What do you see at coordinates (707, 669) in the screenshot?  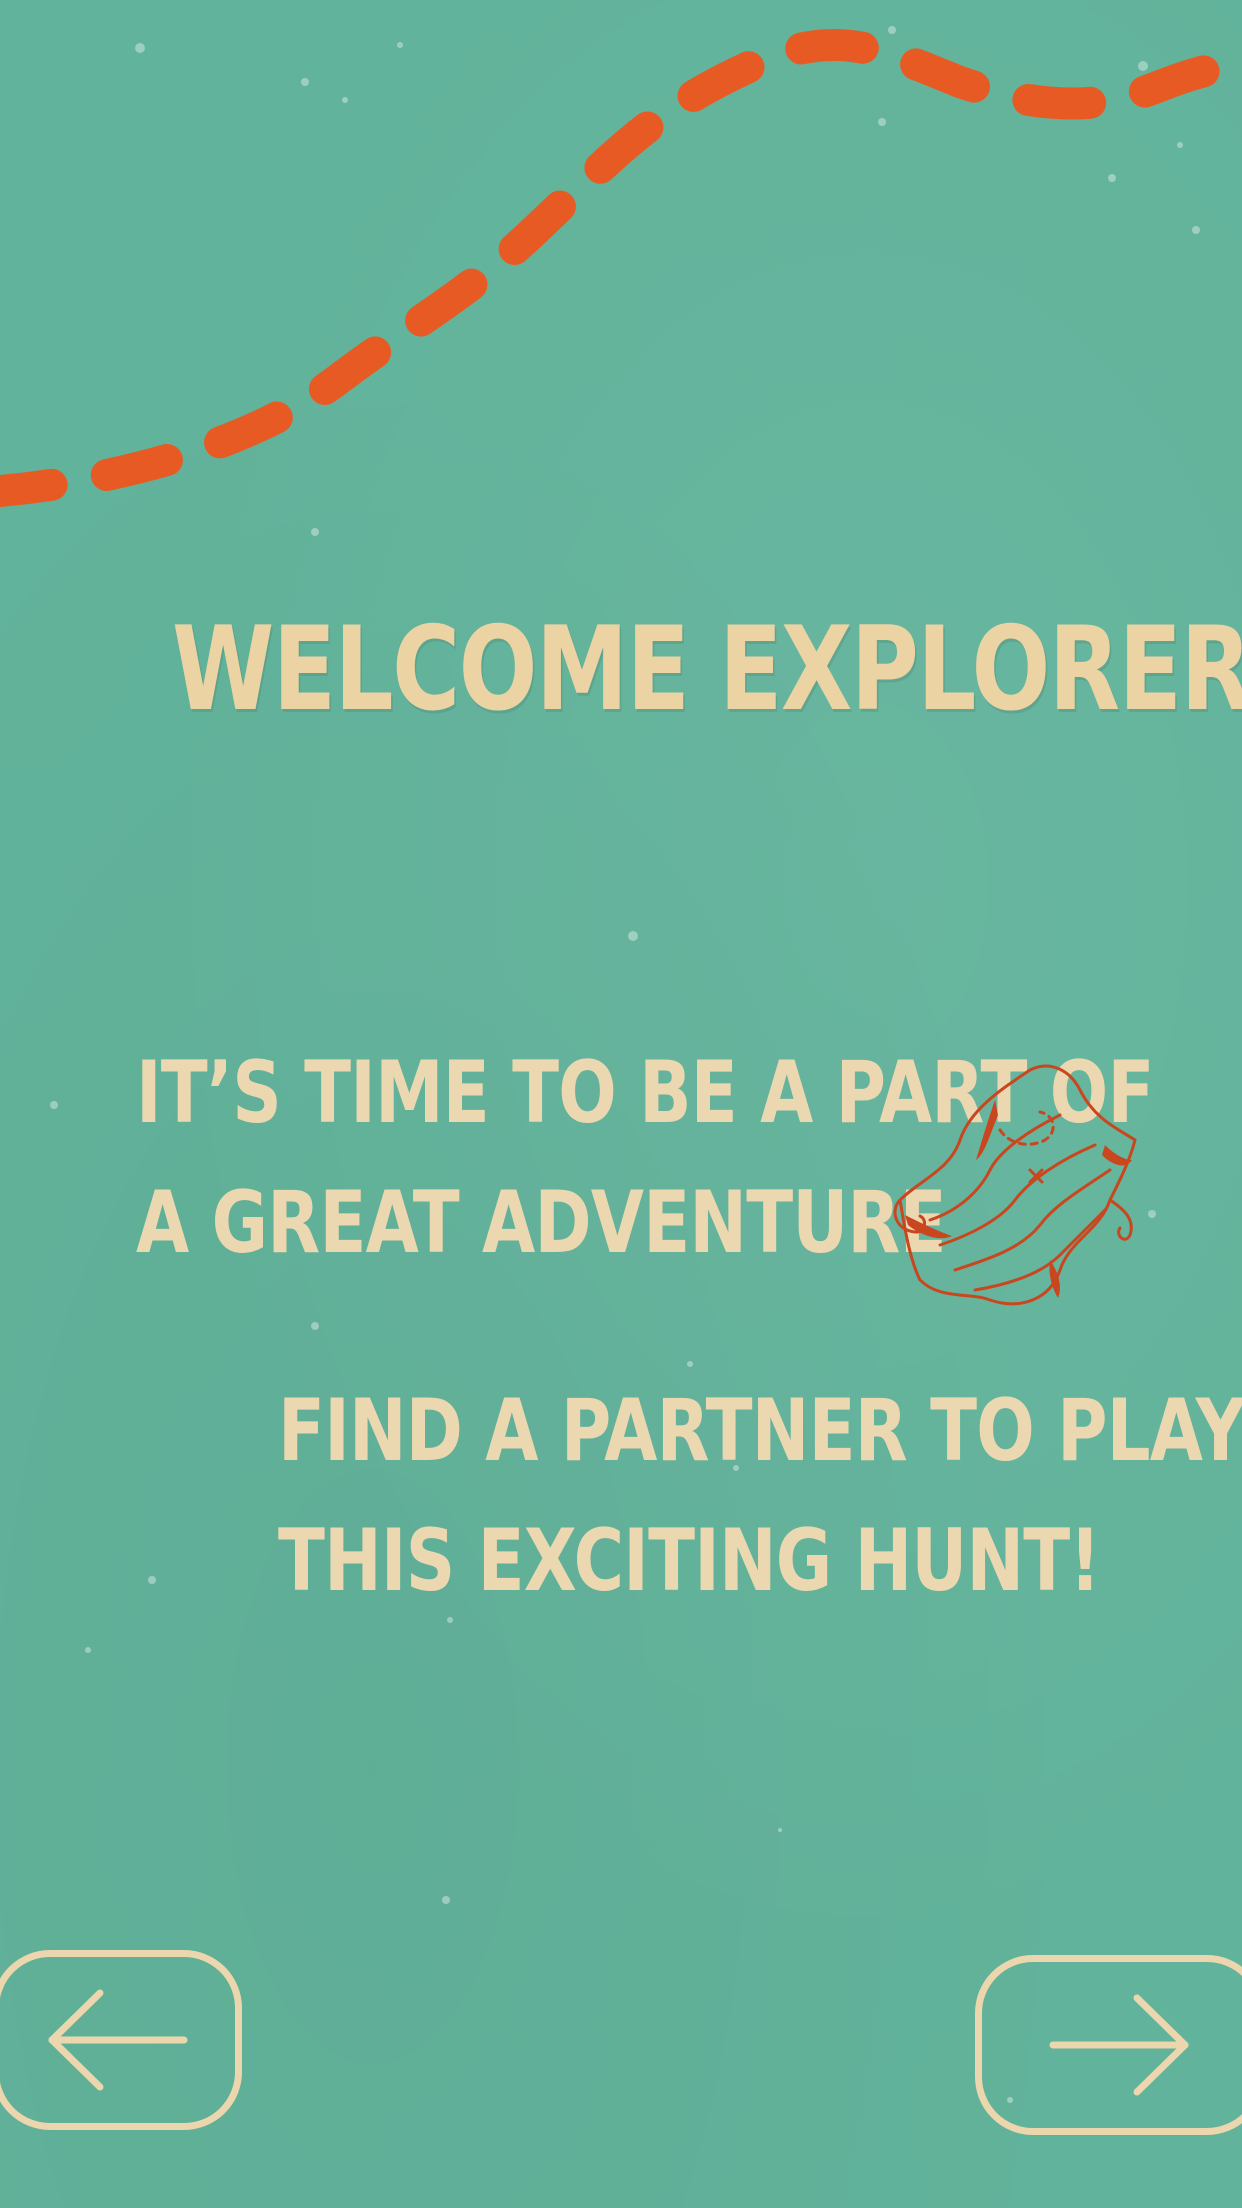 I see `page-title: WELCOME EXPLORER!` at bounding box center [707, 669].